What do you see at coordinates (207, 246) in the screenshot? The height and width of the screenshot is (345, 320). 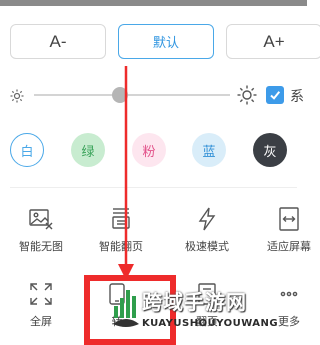 I see `tool-label: 极速模式` at bounding box center [207, 246].